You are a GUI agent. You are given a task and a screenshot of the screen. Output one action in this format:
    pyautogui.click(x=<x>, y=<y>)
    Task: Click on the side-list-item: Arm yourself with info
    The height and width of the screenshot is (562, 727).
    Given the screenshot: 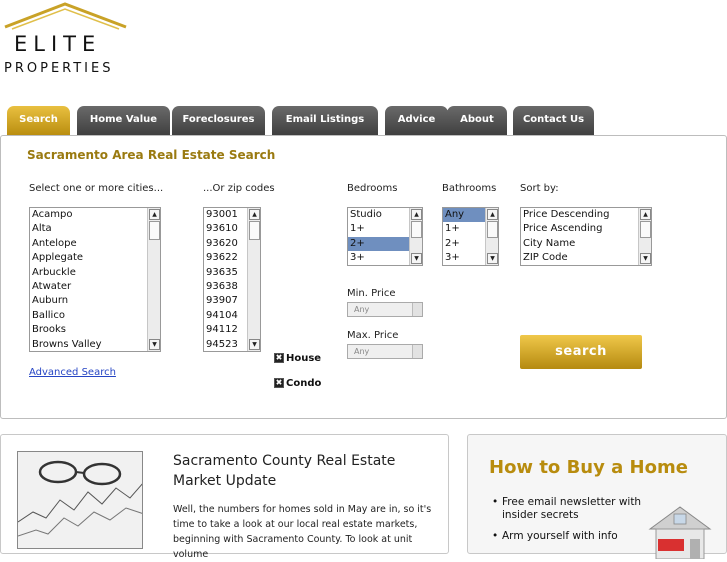 What is the action you would take?
    pyautogui.click(x=567, y=536)
    